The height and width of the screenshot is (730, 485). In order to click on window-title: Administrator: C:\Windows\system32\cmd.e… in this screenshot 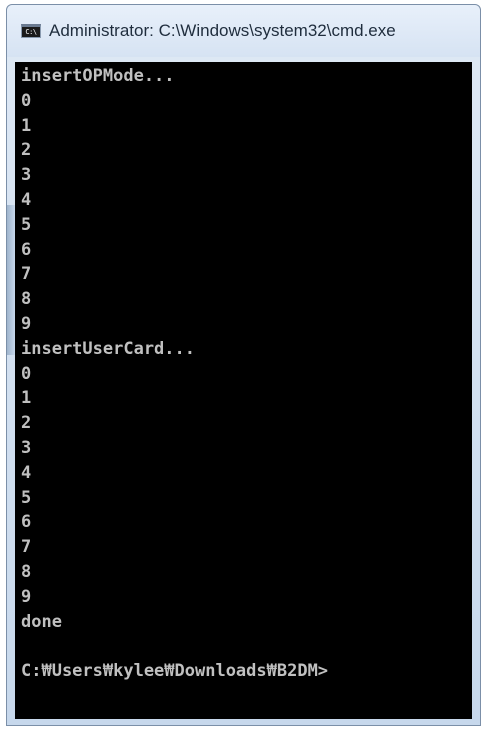, I will do `click(222, 30)`.